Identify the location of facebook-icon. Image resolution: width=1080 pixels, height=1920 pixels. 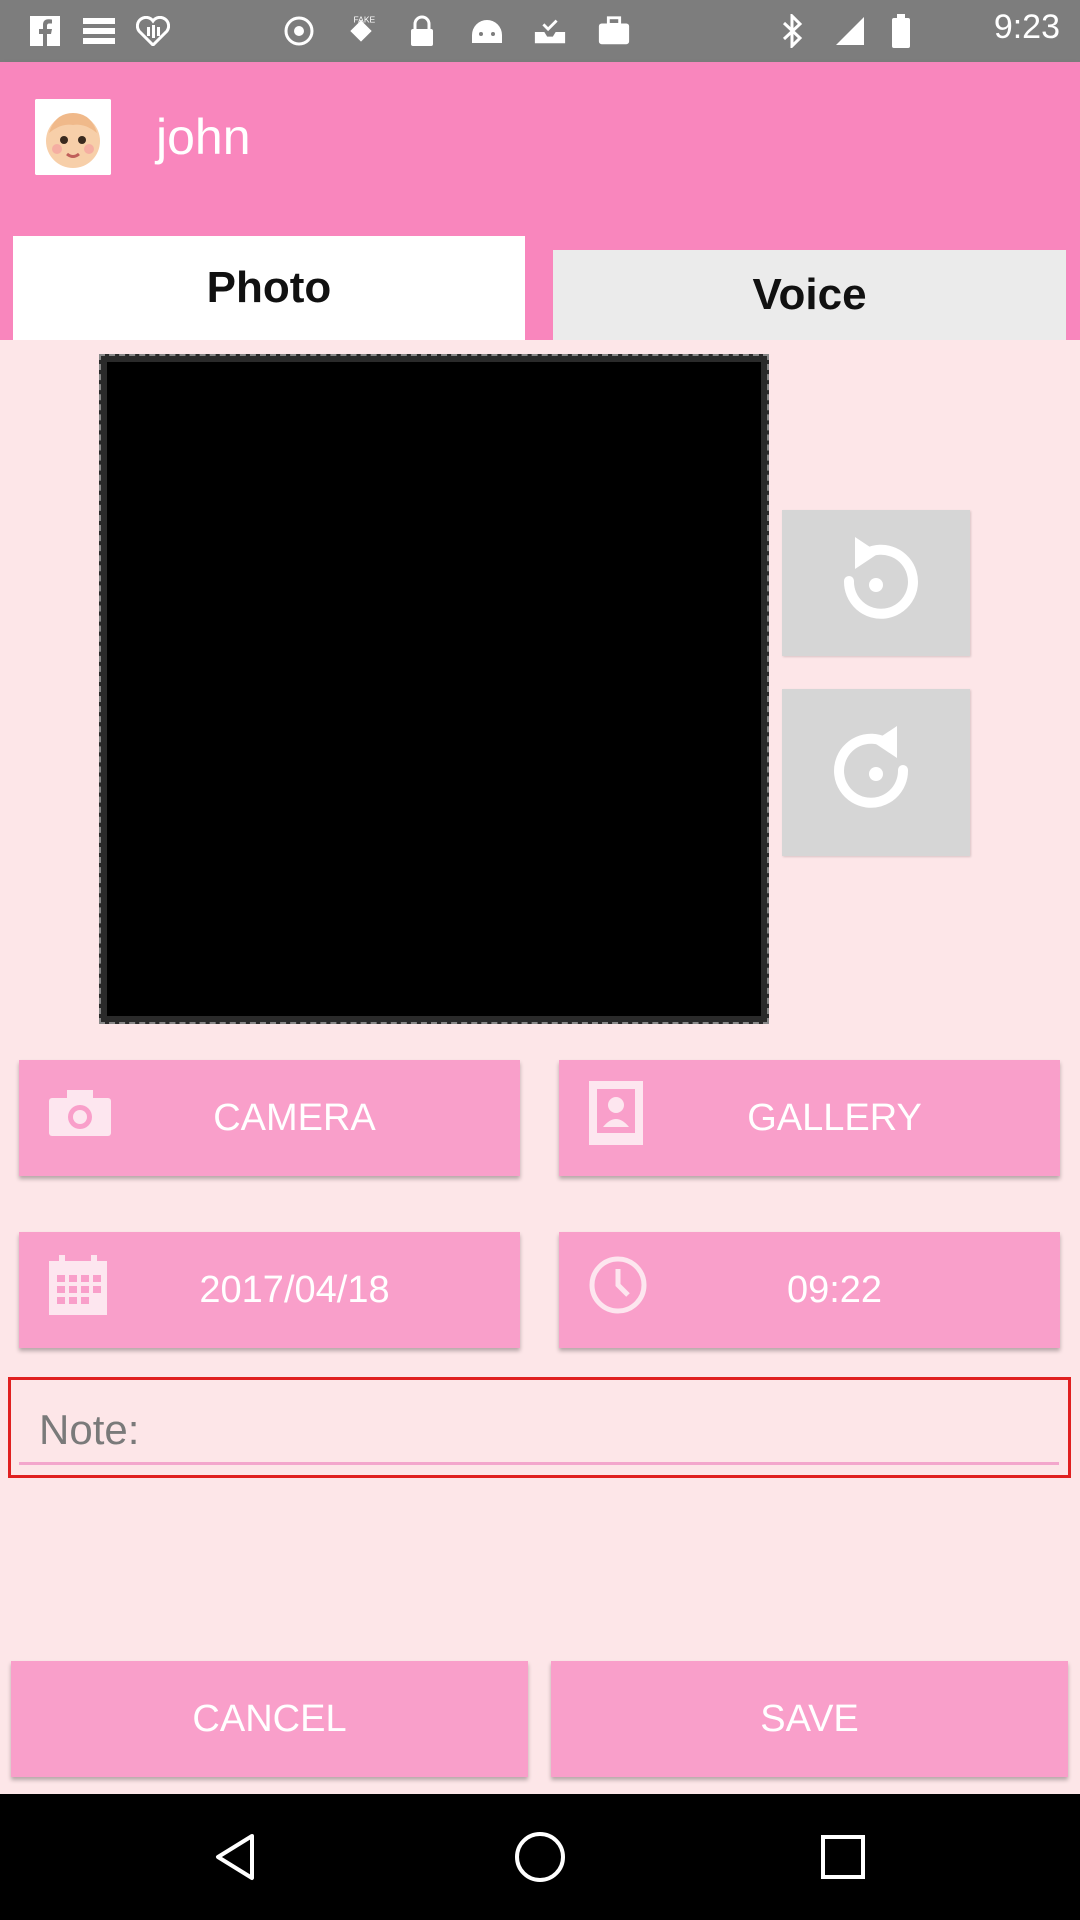
(45, 31).